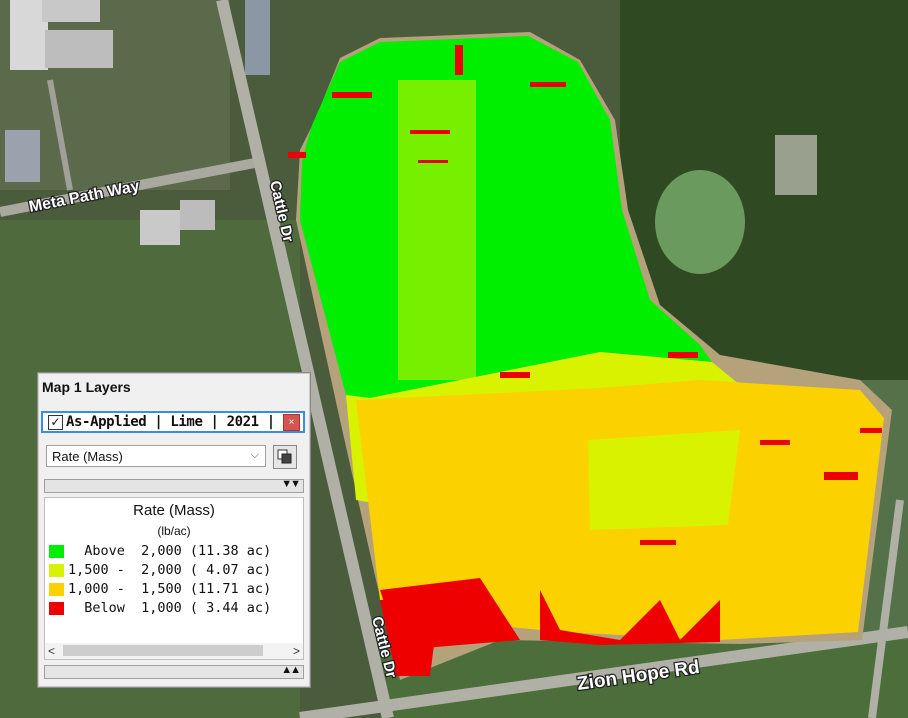  What do you see at coordinates (796, 165) in the screenshot?
I see `structure` at bounding box center [796, 165].